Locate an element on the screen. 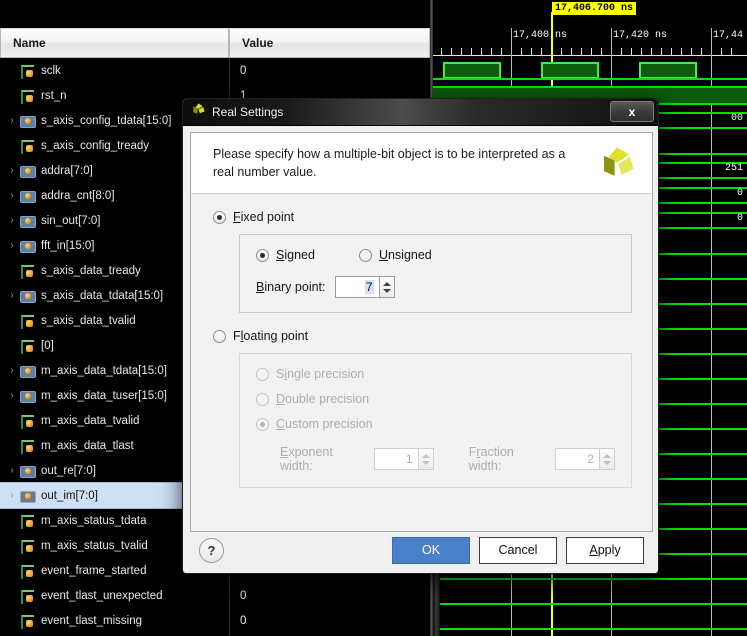 The height and width of the screenshot is (636, 747). signal-row: › sclk is located at coordinates (114, 70).